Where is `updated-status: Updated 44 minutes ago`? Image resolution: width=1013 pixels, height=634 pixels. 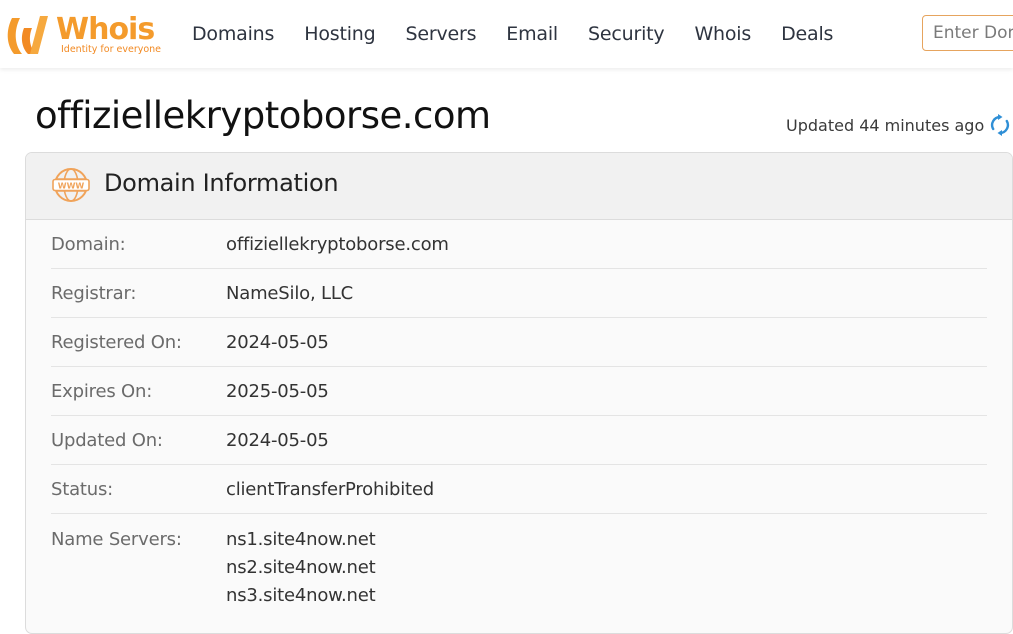
updated-status: Updated 44 minutes ago is located at coordinates (898, 125).